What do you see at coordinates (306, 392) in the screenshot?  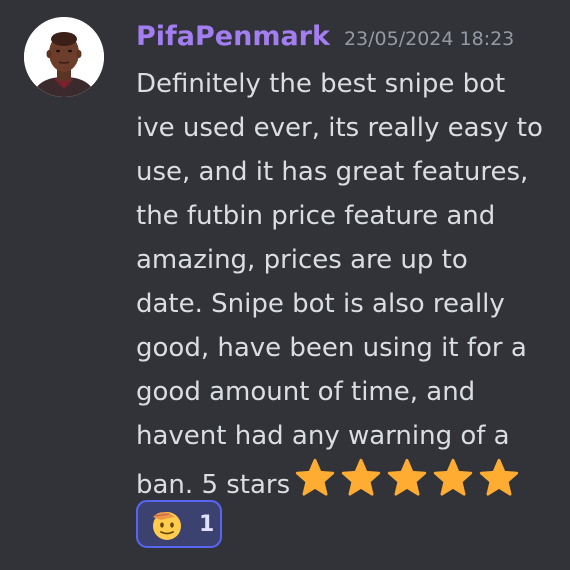 I see `message-line: good amount of time, and` at bounding box center [306, 392].